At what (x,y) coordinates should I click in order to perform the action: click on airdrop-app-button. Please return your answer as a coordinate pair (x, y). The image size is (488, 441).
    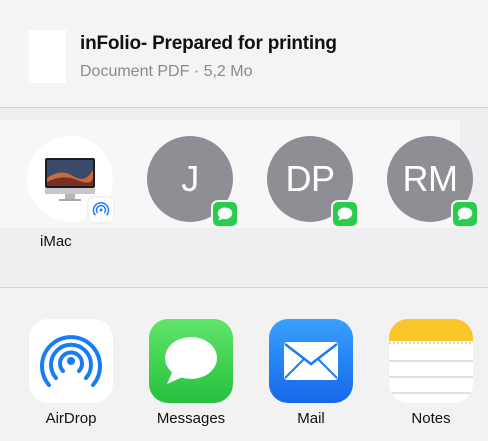
    Looking at the image, I should click on (71, 361).